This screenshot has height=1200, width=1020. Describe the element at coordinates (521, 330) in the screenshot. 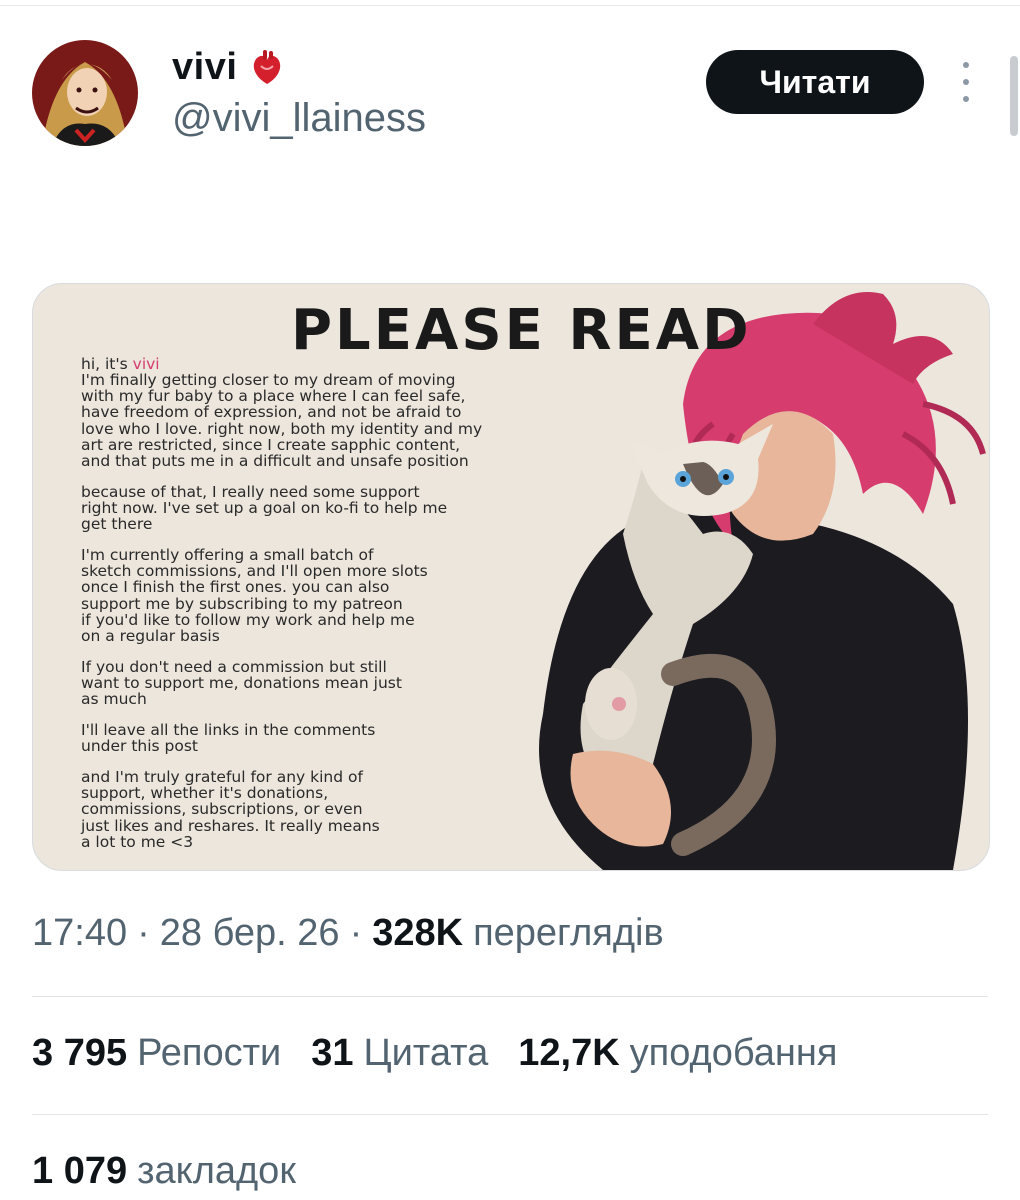

I see `image-heading: PLEASE READ` at that location.